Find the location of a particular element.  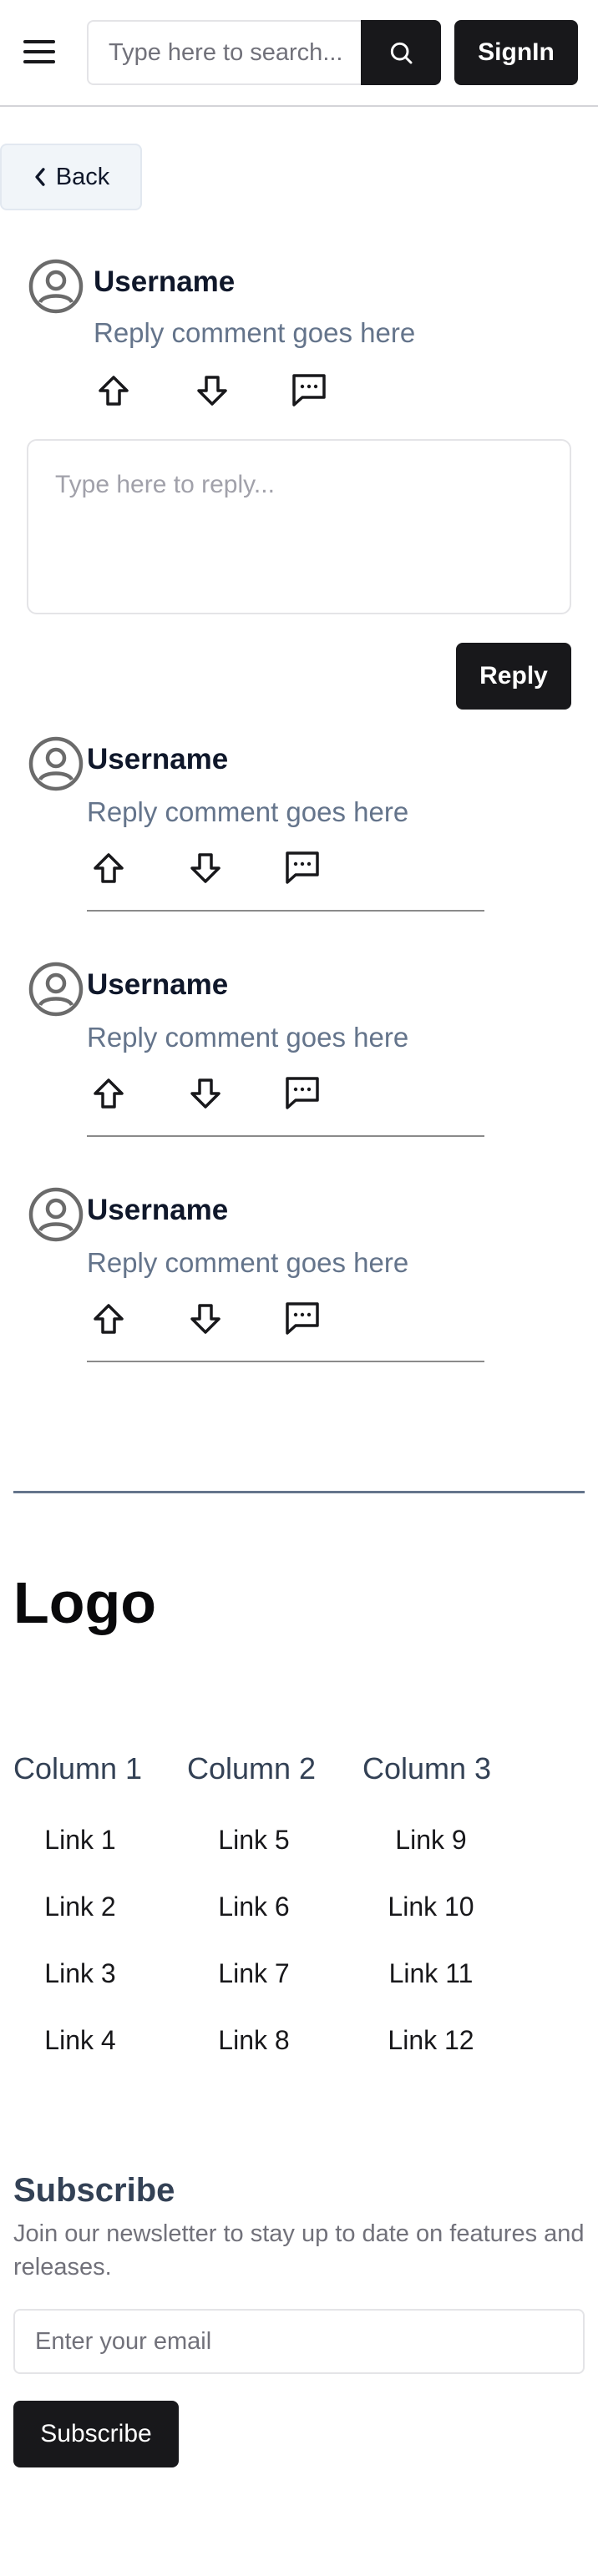

footer-link: Link 1 is located at coordinates (80, 1840).